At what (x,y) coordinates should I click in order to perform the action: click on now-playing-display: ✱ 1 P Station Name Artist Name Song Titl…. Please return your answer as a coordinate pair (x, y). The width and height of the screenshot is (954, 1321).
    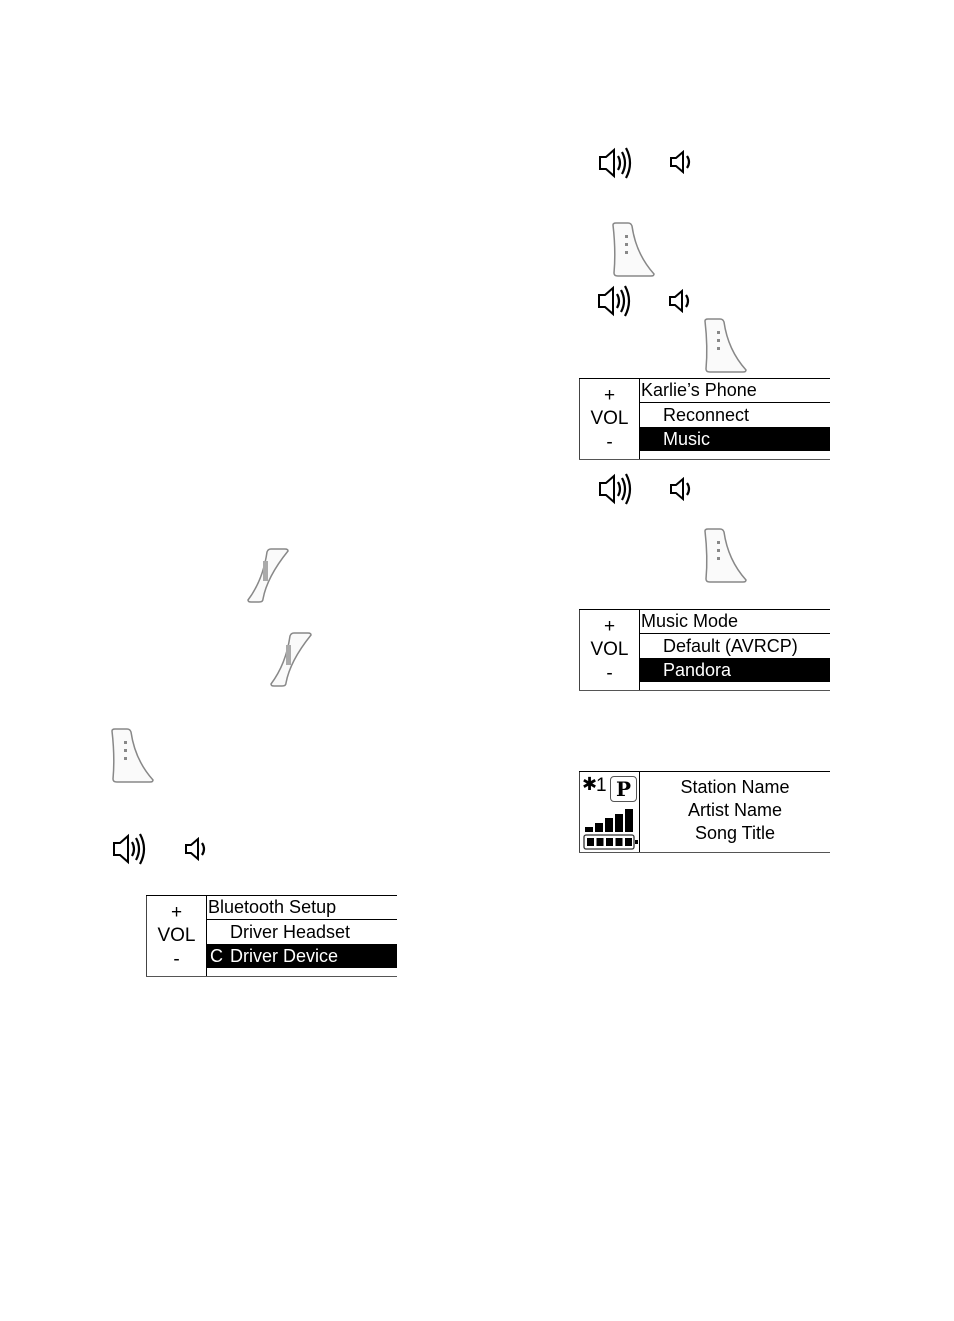
    Looking at the image, I should click on (704, 812).